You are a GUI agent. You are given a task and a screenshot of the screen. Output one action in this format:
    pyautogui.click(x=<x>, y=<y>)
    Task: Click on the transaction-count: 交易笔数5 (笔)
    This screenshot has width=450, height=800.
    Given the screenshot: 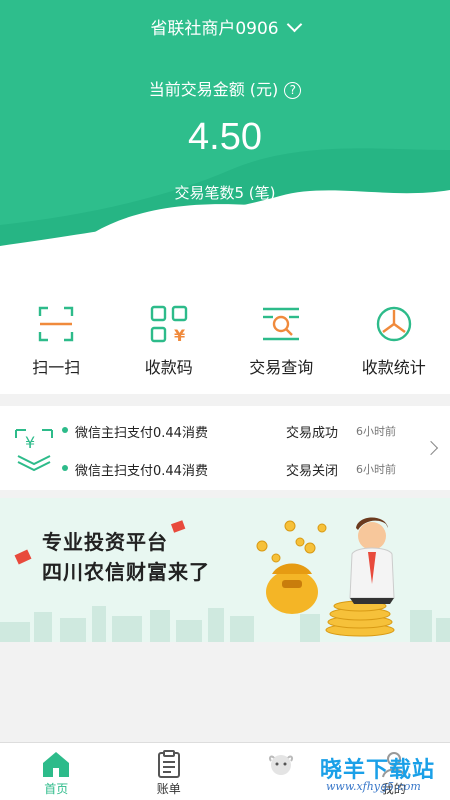 What is the action you would take?
    pyautogui.click(x=225, y=193)
    